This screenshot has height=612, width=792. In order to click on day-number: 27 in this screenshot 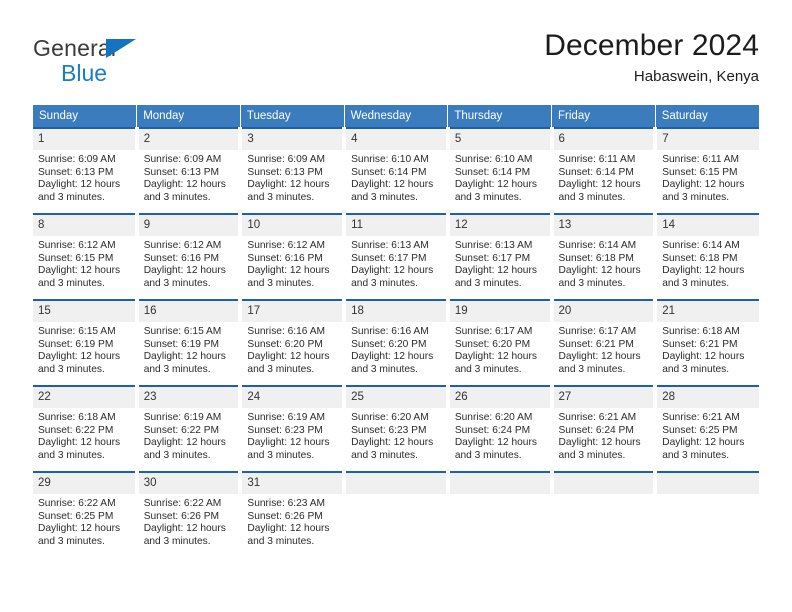, I will do `click(603, 397)`.